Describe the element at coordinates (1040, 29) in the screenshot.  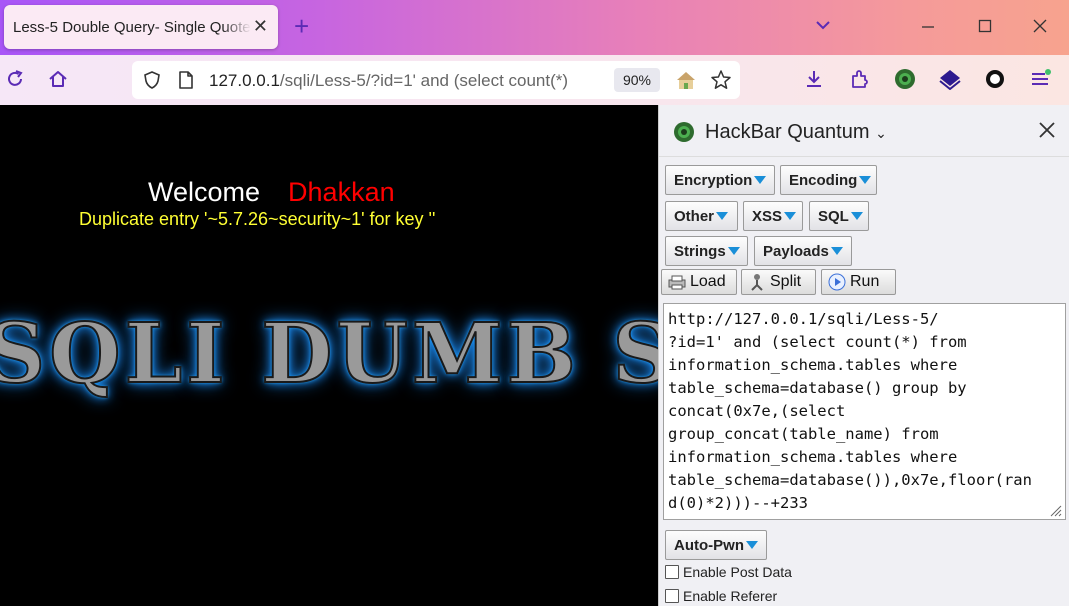
I see `window-close-icon` at that location.